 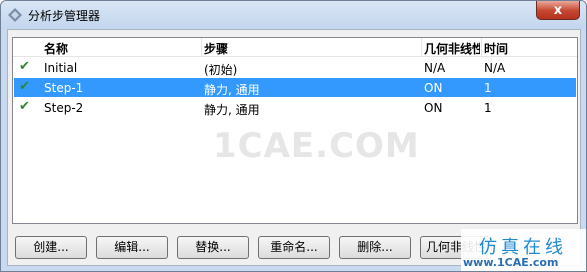 I want to click on column-header-time: 时间, so click(x=524, y=48).